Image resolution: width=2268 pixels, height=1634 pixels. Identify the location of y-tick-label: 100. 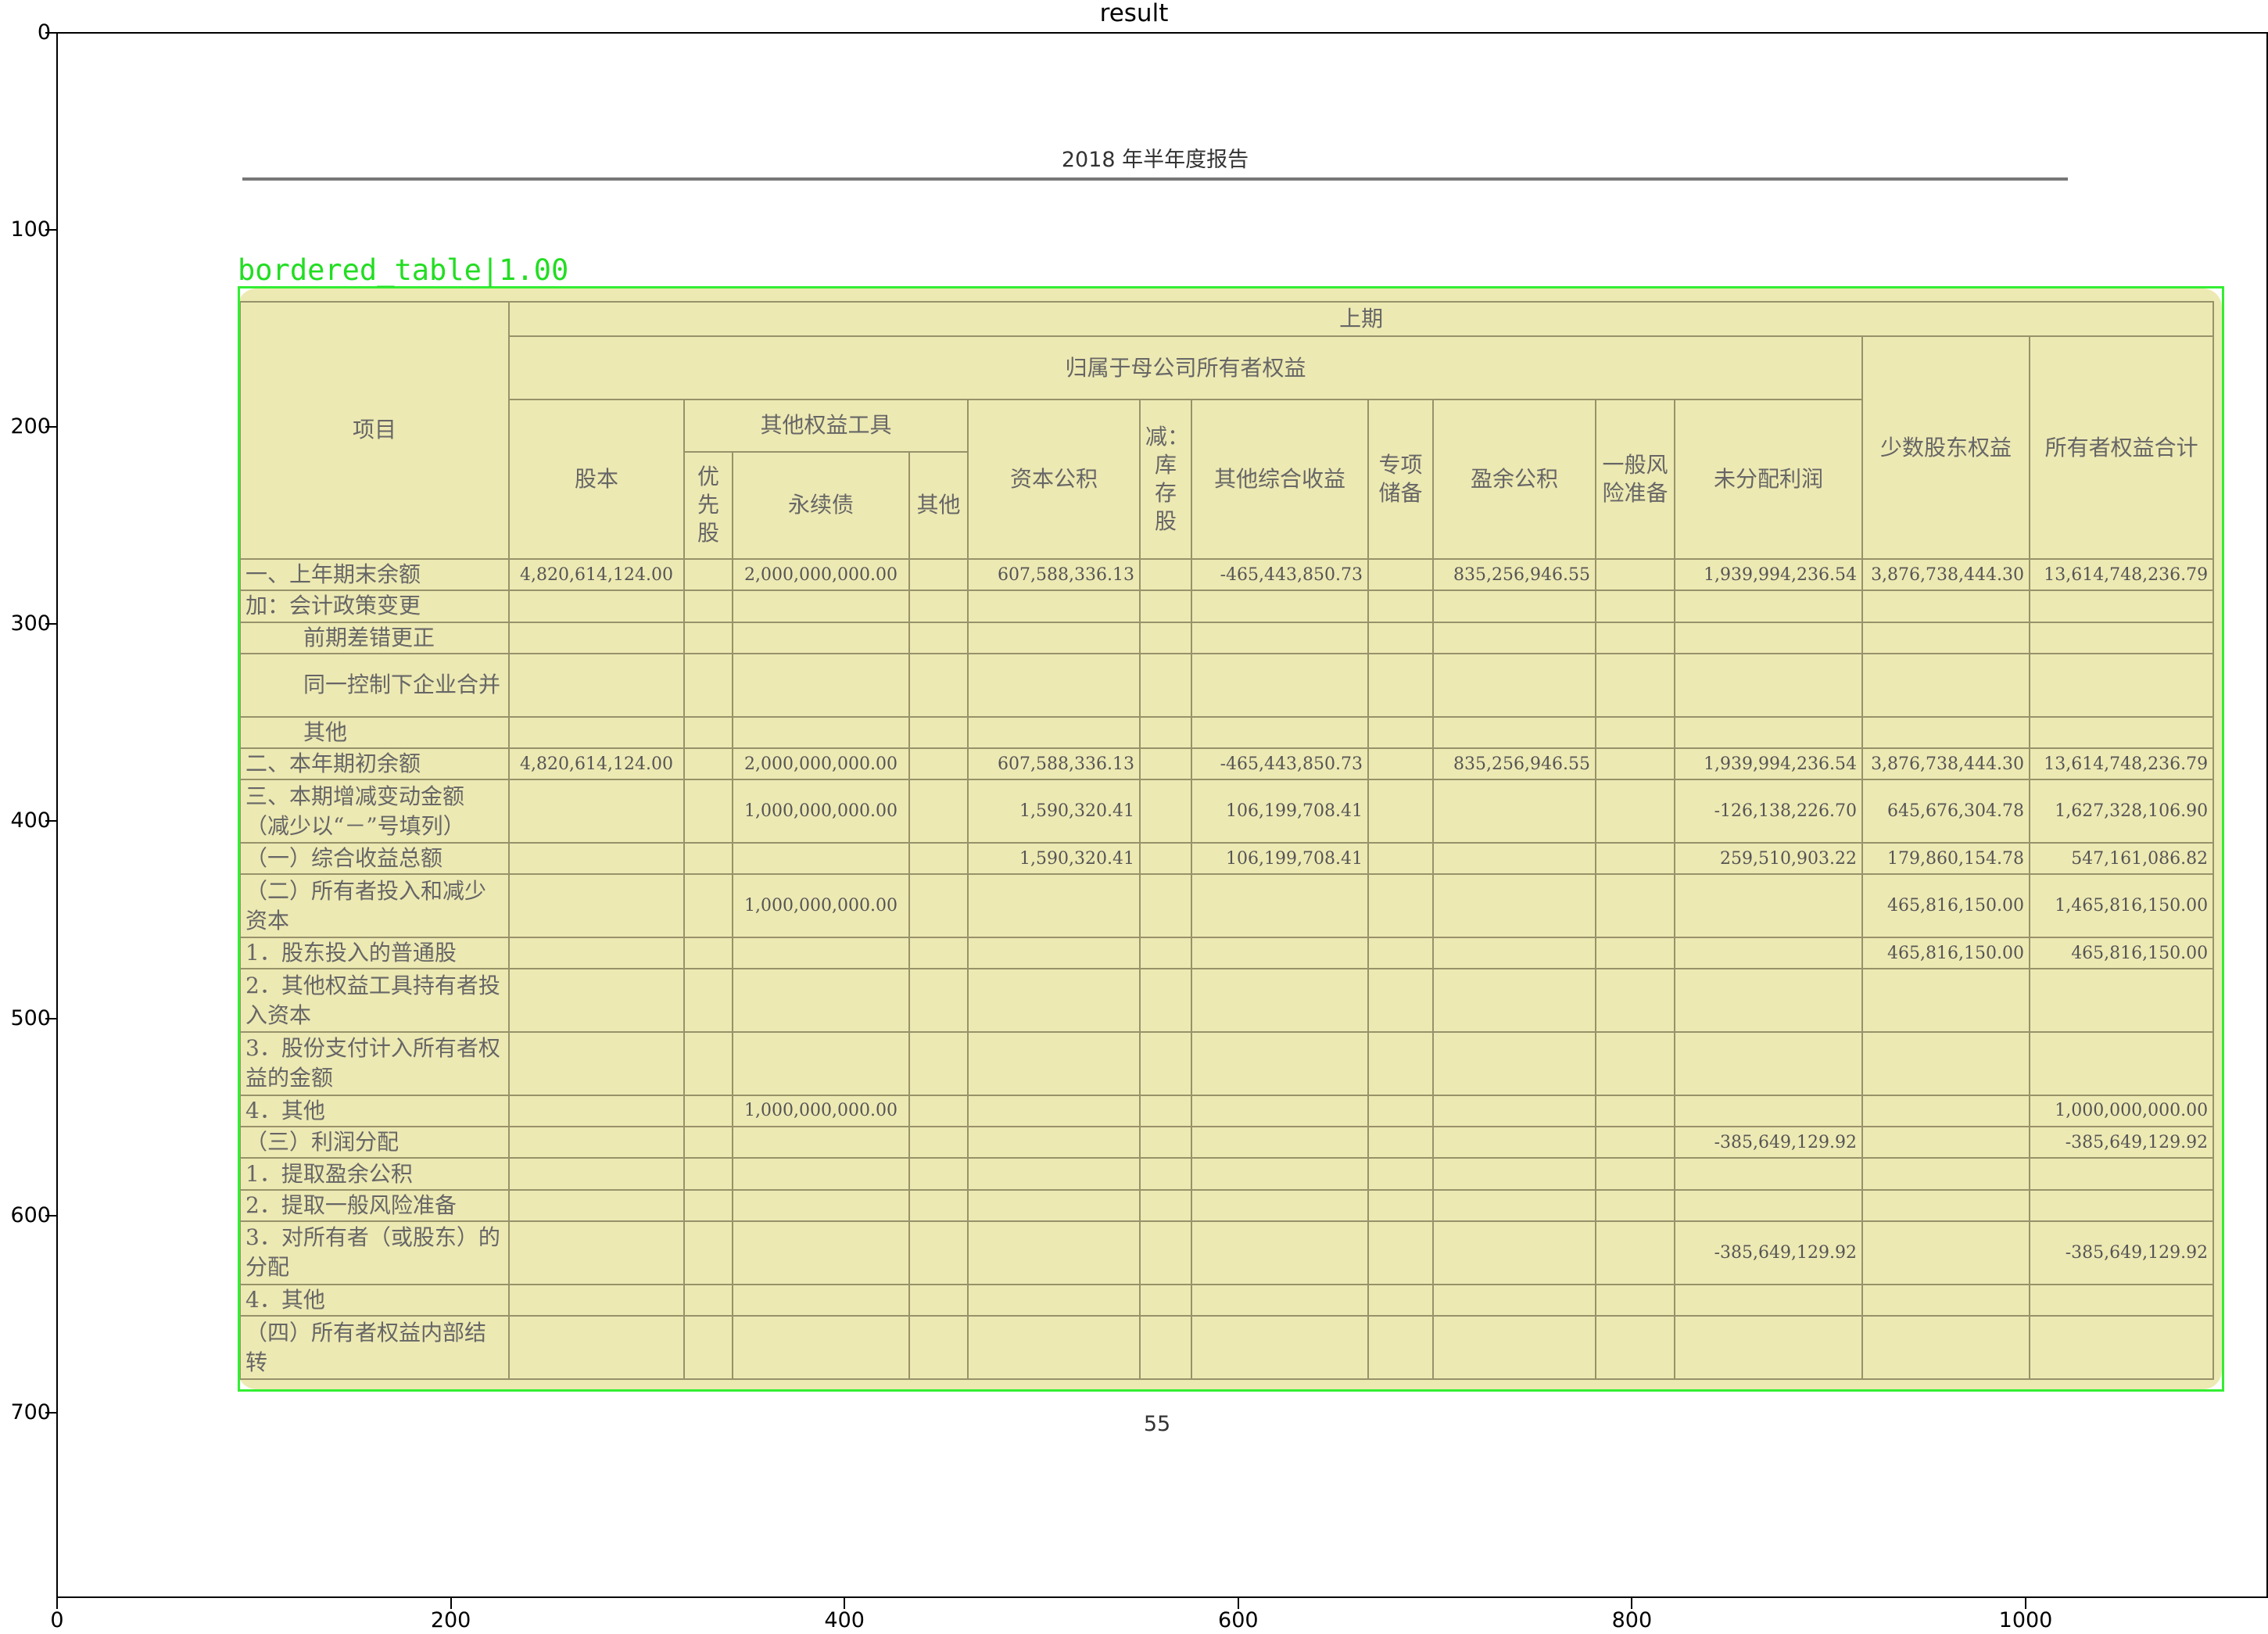
(31, 229).